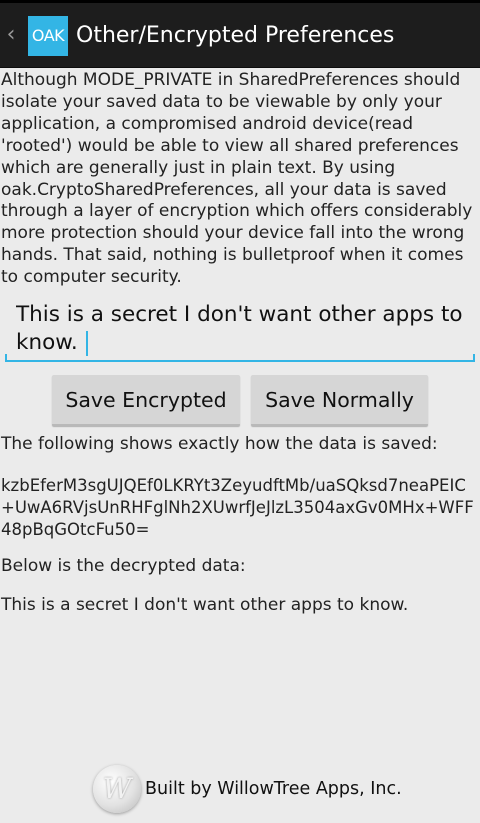  Describe the element at coordinates (474, 358) in the screenshot. I see `input-underline-cap-right` at that location.